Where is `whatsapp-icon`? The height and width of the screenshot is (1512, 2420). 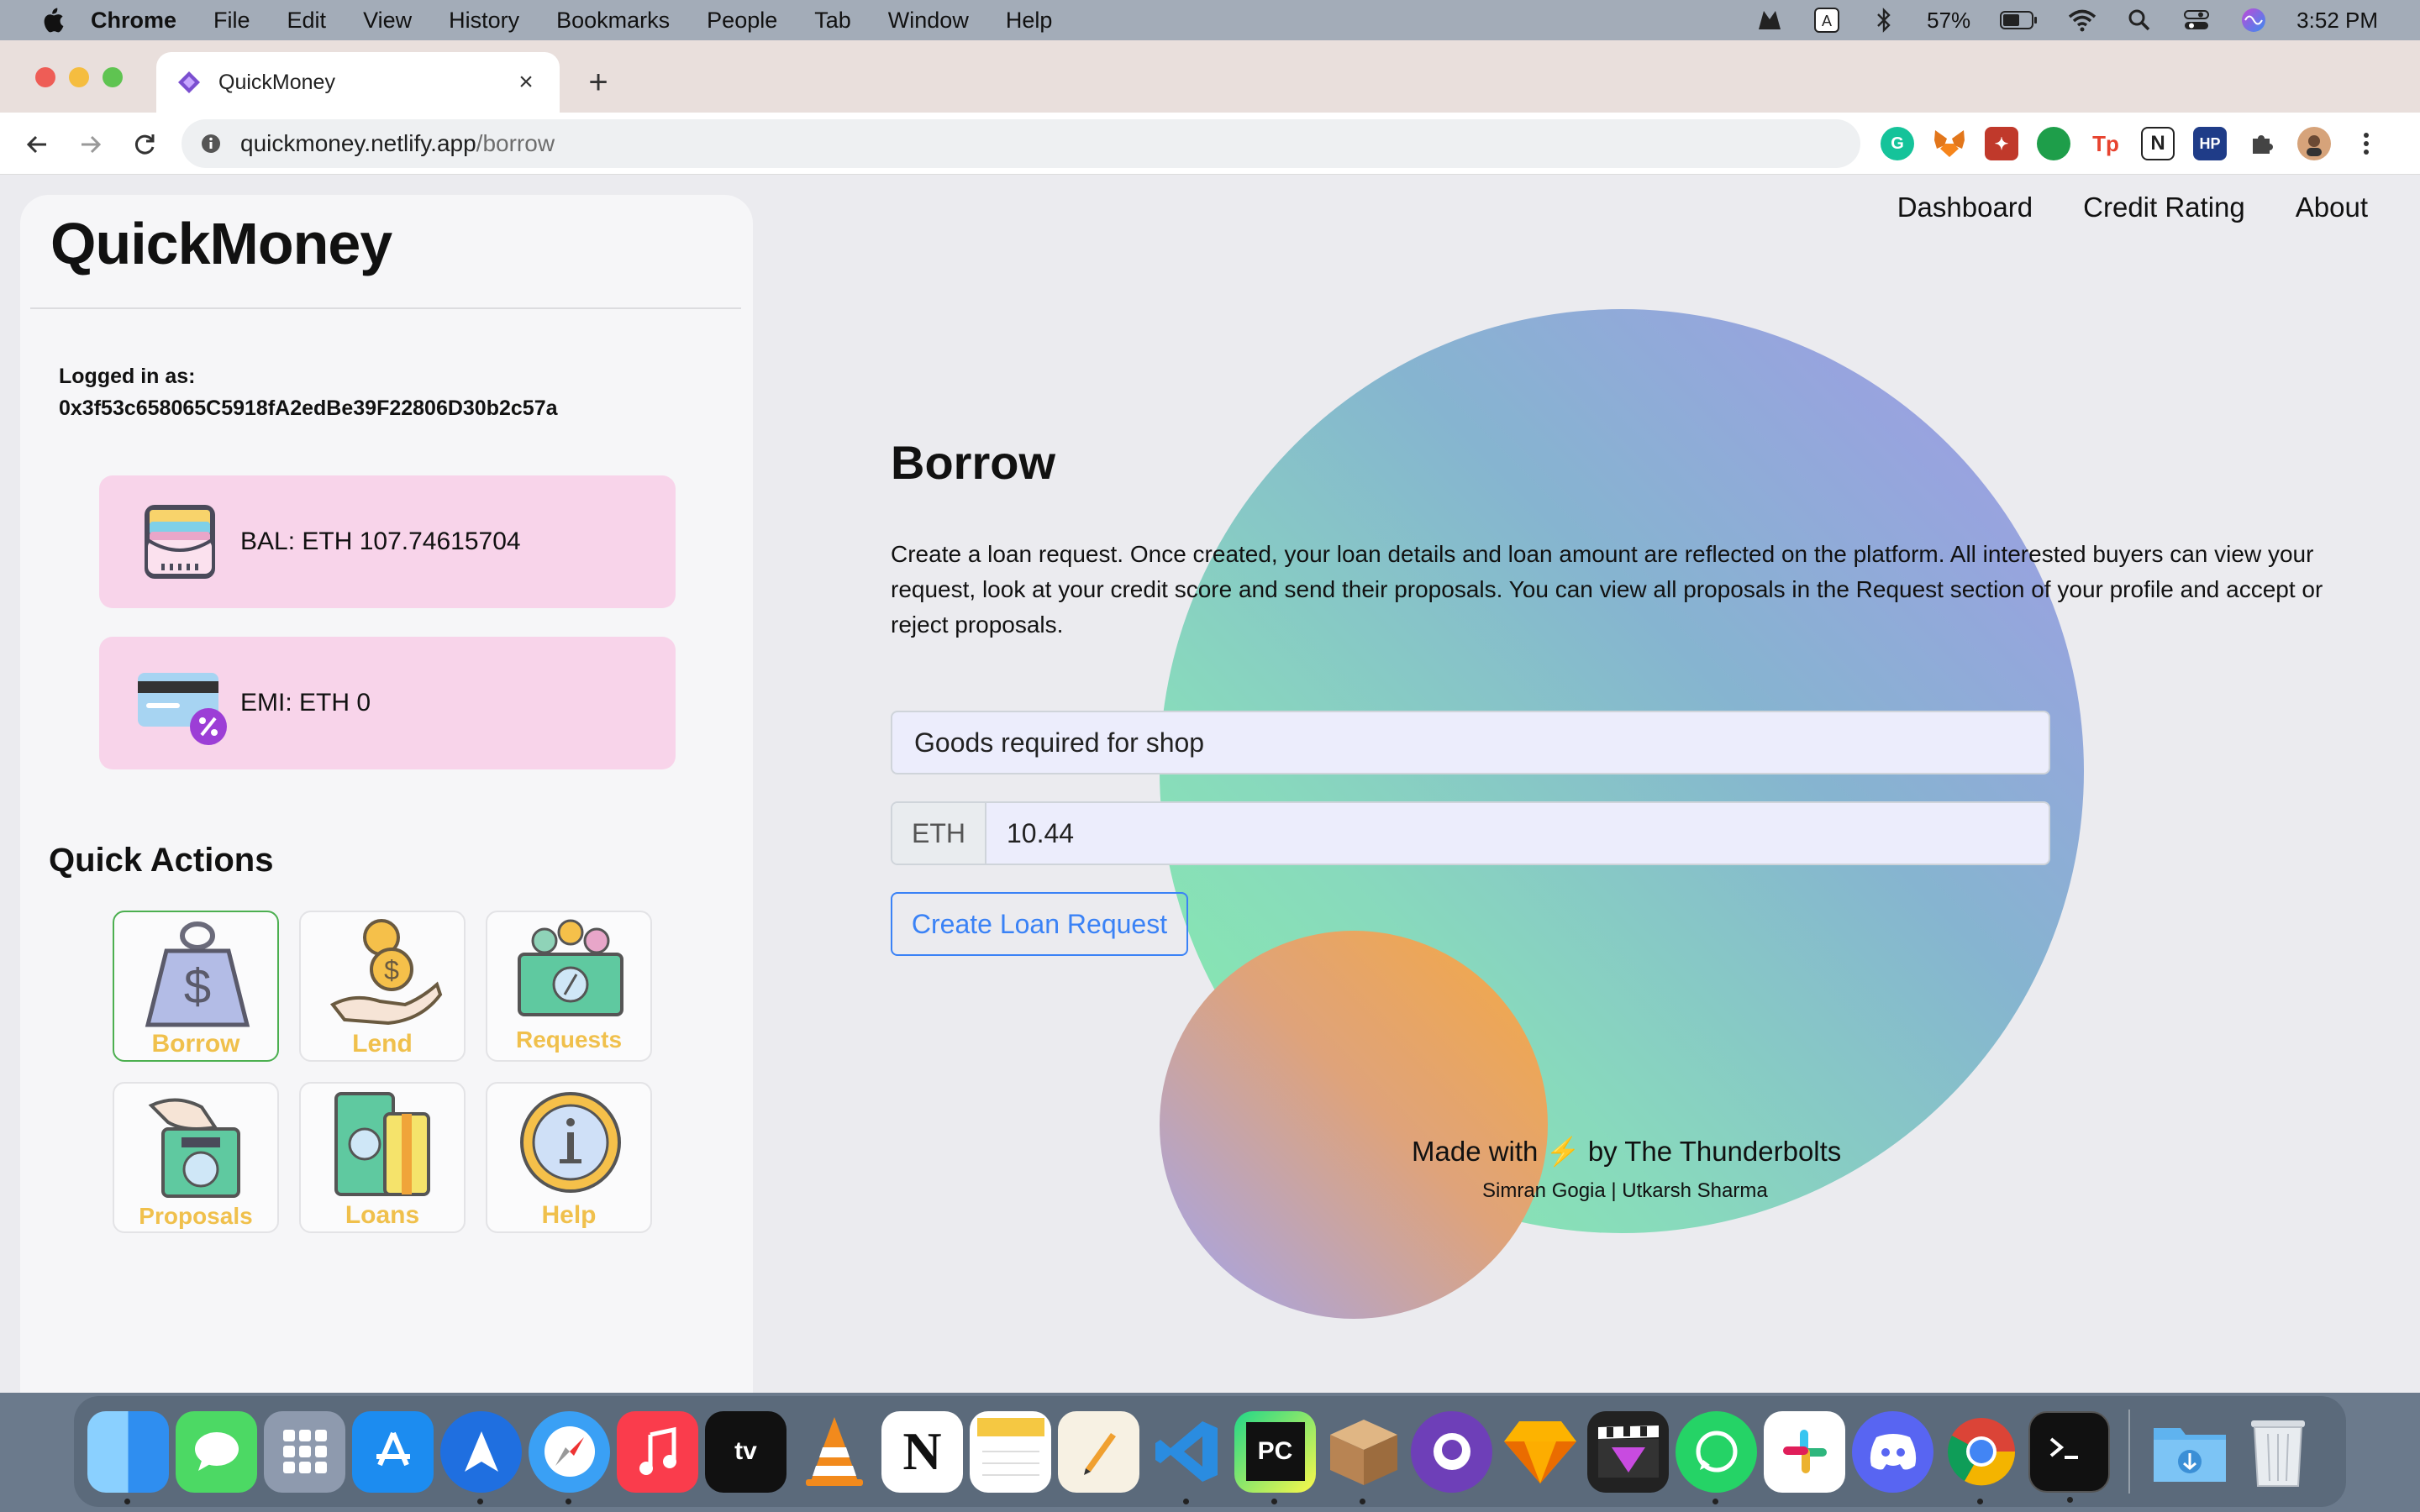
whatsapp-icon is located at coordinates (1716, 1457).